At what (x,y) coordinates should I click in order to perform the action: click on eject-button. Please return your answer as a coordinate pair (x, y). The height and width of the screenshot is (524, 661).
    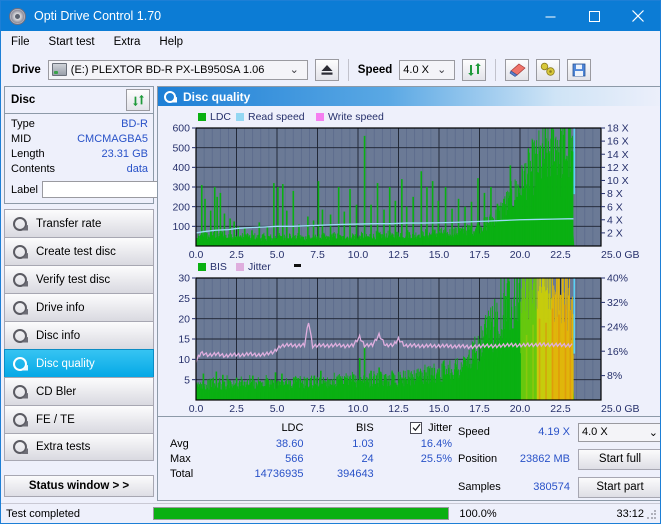
    Looking at the image, I should click on (326, 69).